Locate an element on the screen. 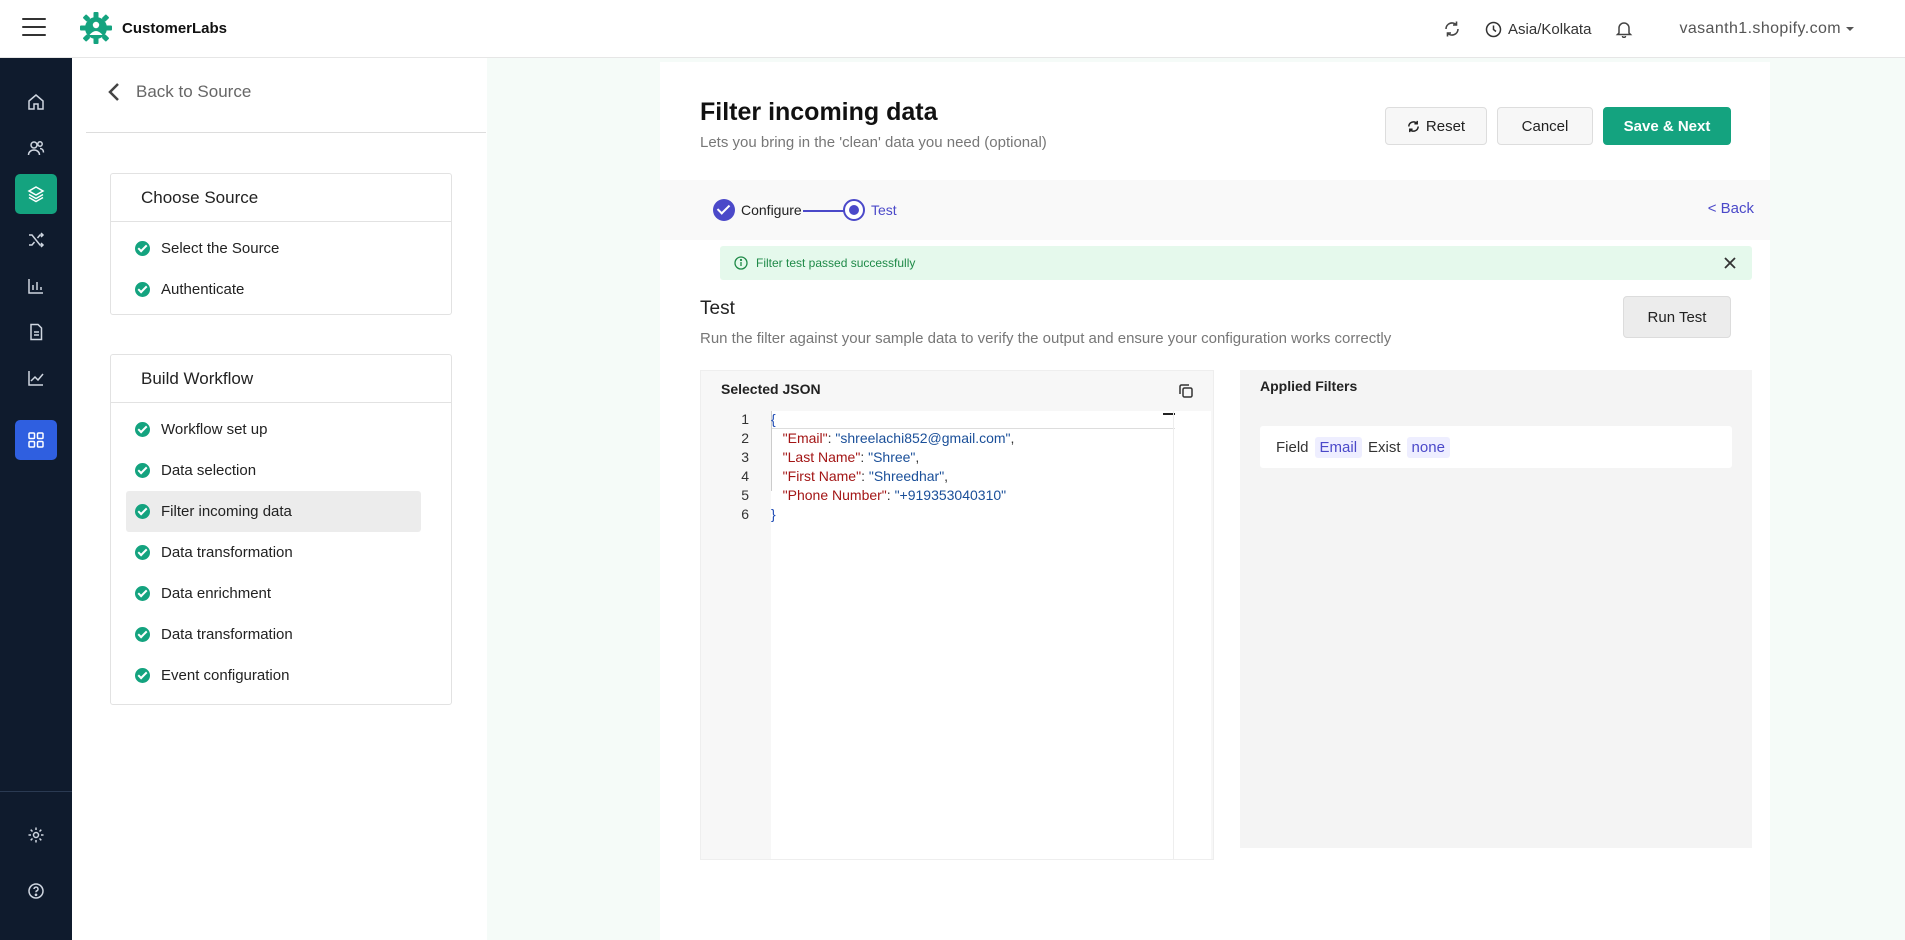 The image size is (1905, 940). stepper-test: Test is located at coordinates (870, 210).